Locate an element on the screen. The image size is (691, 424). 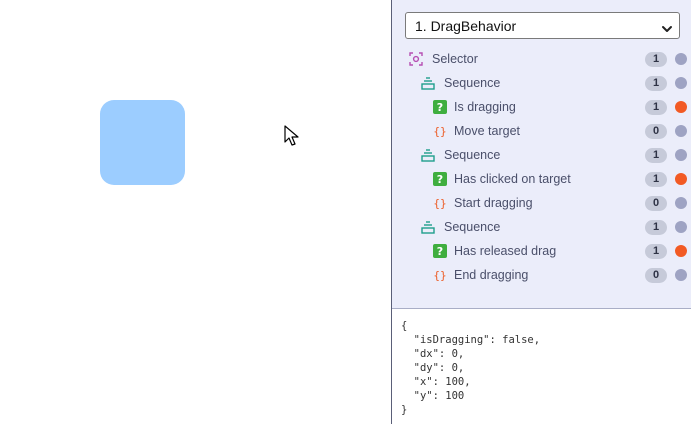
tree-node-label: End dragging is located at coordinates (491, 275).